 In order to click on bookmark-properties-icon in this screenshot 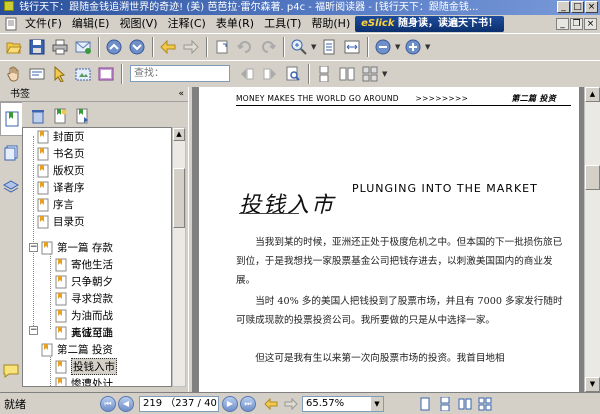, I will do `click(82, 116)`.